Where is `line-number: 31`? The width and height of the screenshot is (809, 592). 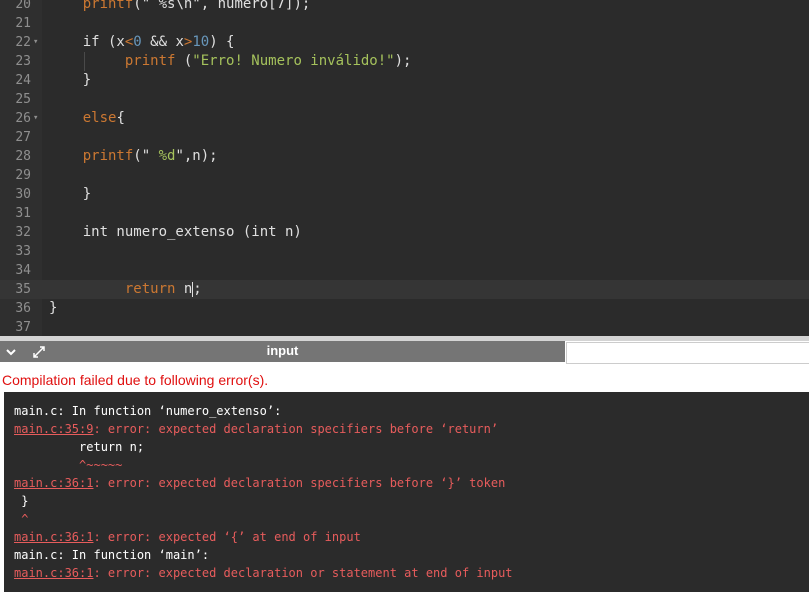 line-number: 31 is located at coordinates (23, 213).